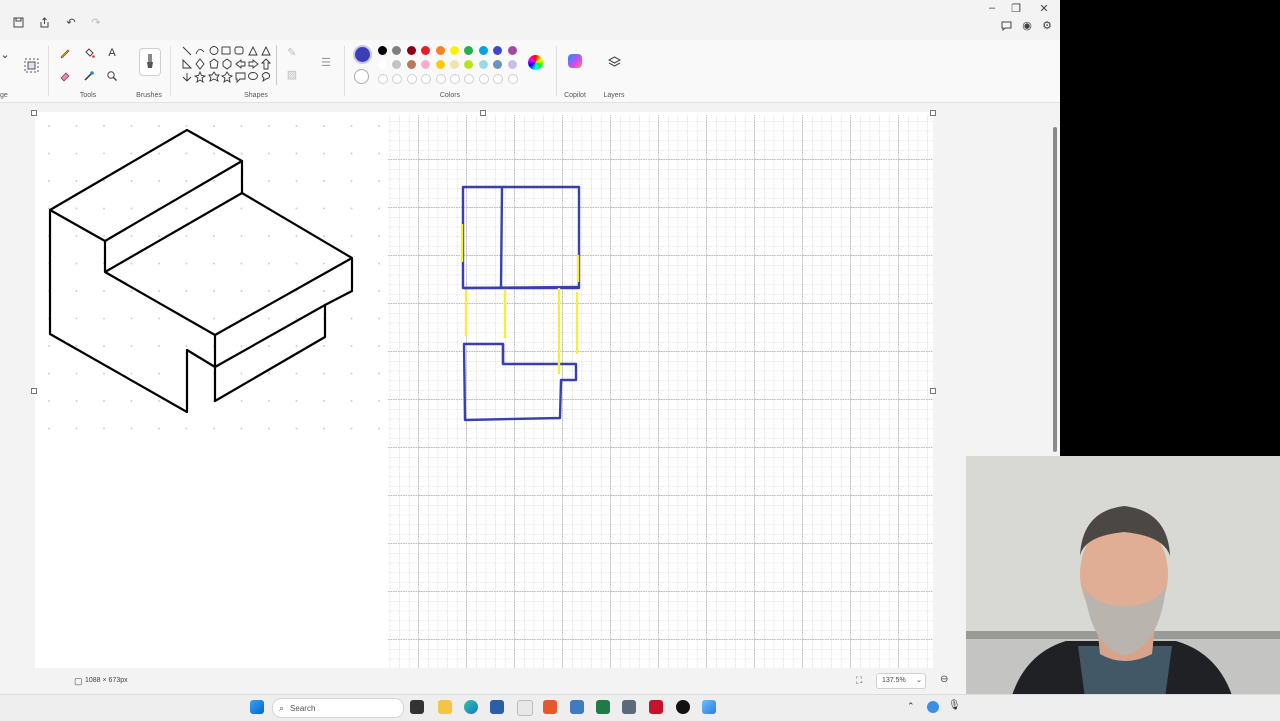  Describe the element at coordinates (256, 95) in the screenshot. I see `shapes-group-label: Shapes` at that location.